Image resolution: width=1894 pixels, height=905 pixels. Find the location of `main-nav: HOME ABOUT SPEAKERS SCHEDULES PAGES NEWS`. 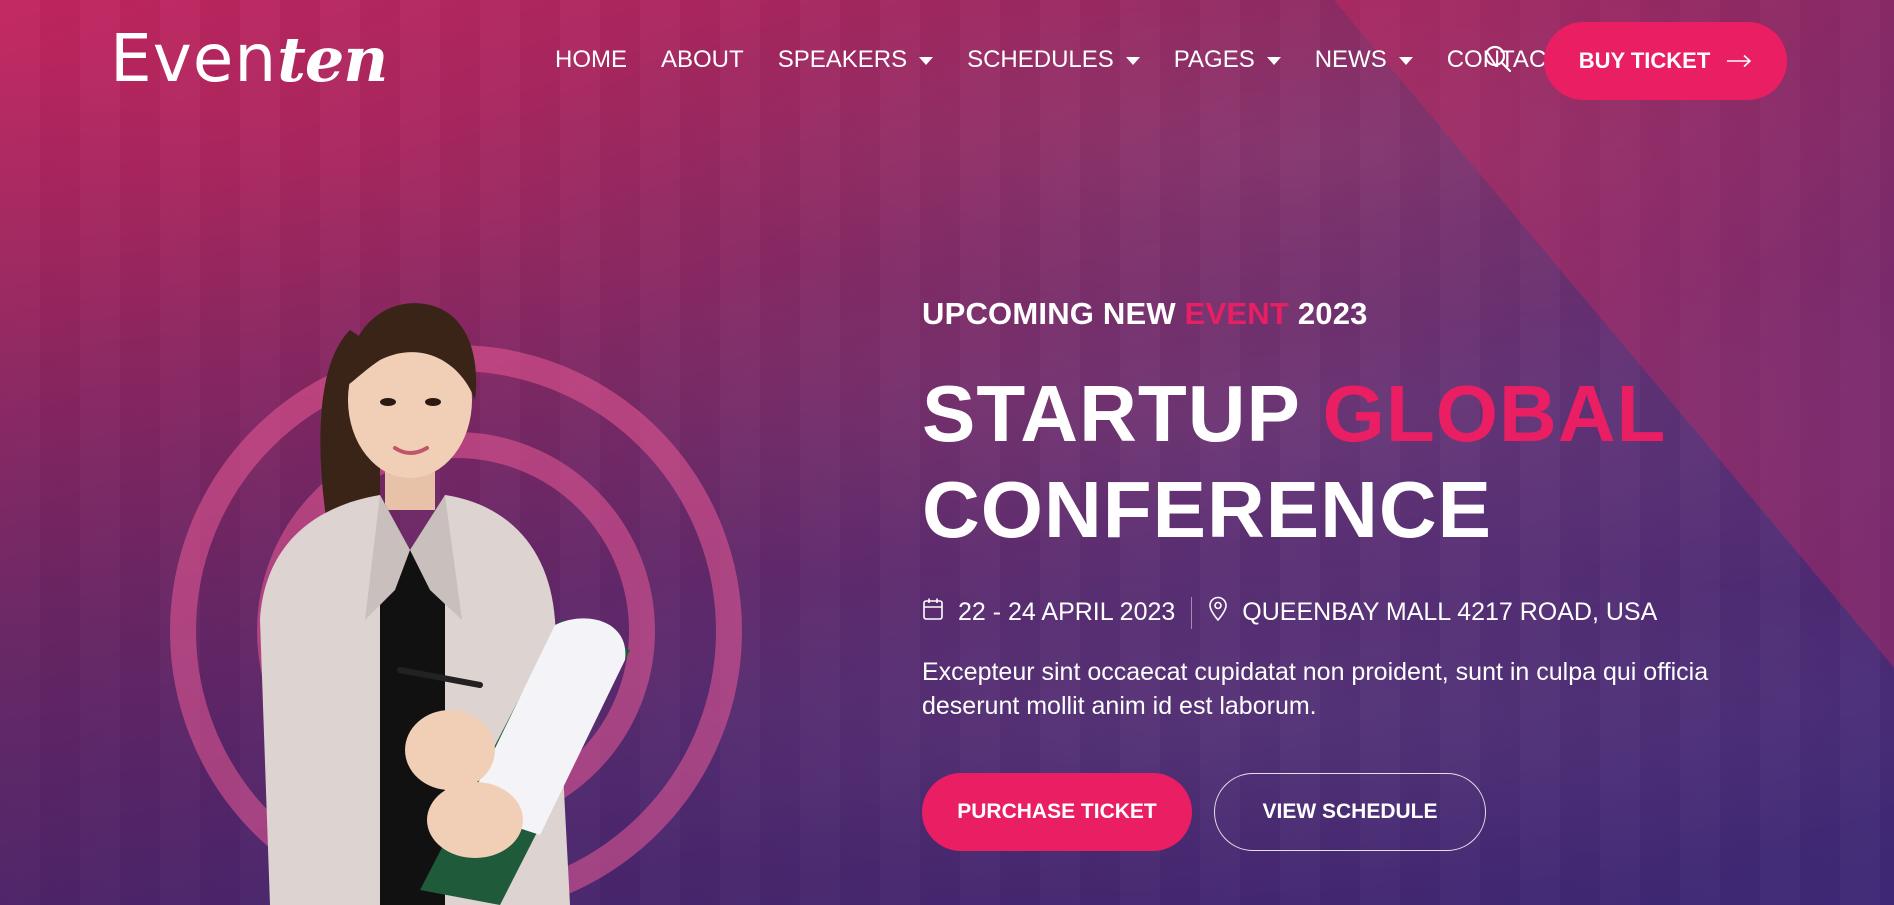

main-nav: HOME ABOUT SPEAKERS SCHEDULES PAGES NEWS is located at coordinates (1075, 60).